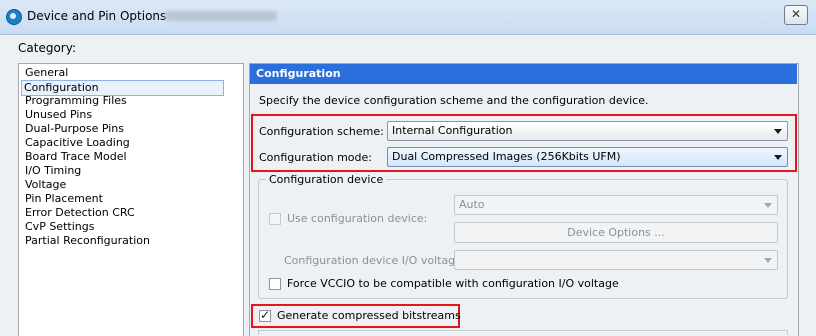 This screenshot has width=816, height=336. What do you see at coordinates (47, 48) in the screenshot?
I see `category-label: Category:` at bounding box center [47, 48].